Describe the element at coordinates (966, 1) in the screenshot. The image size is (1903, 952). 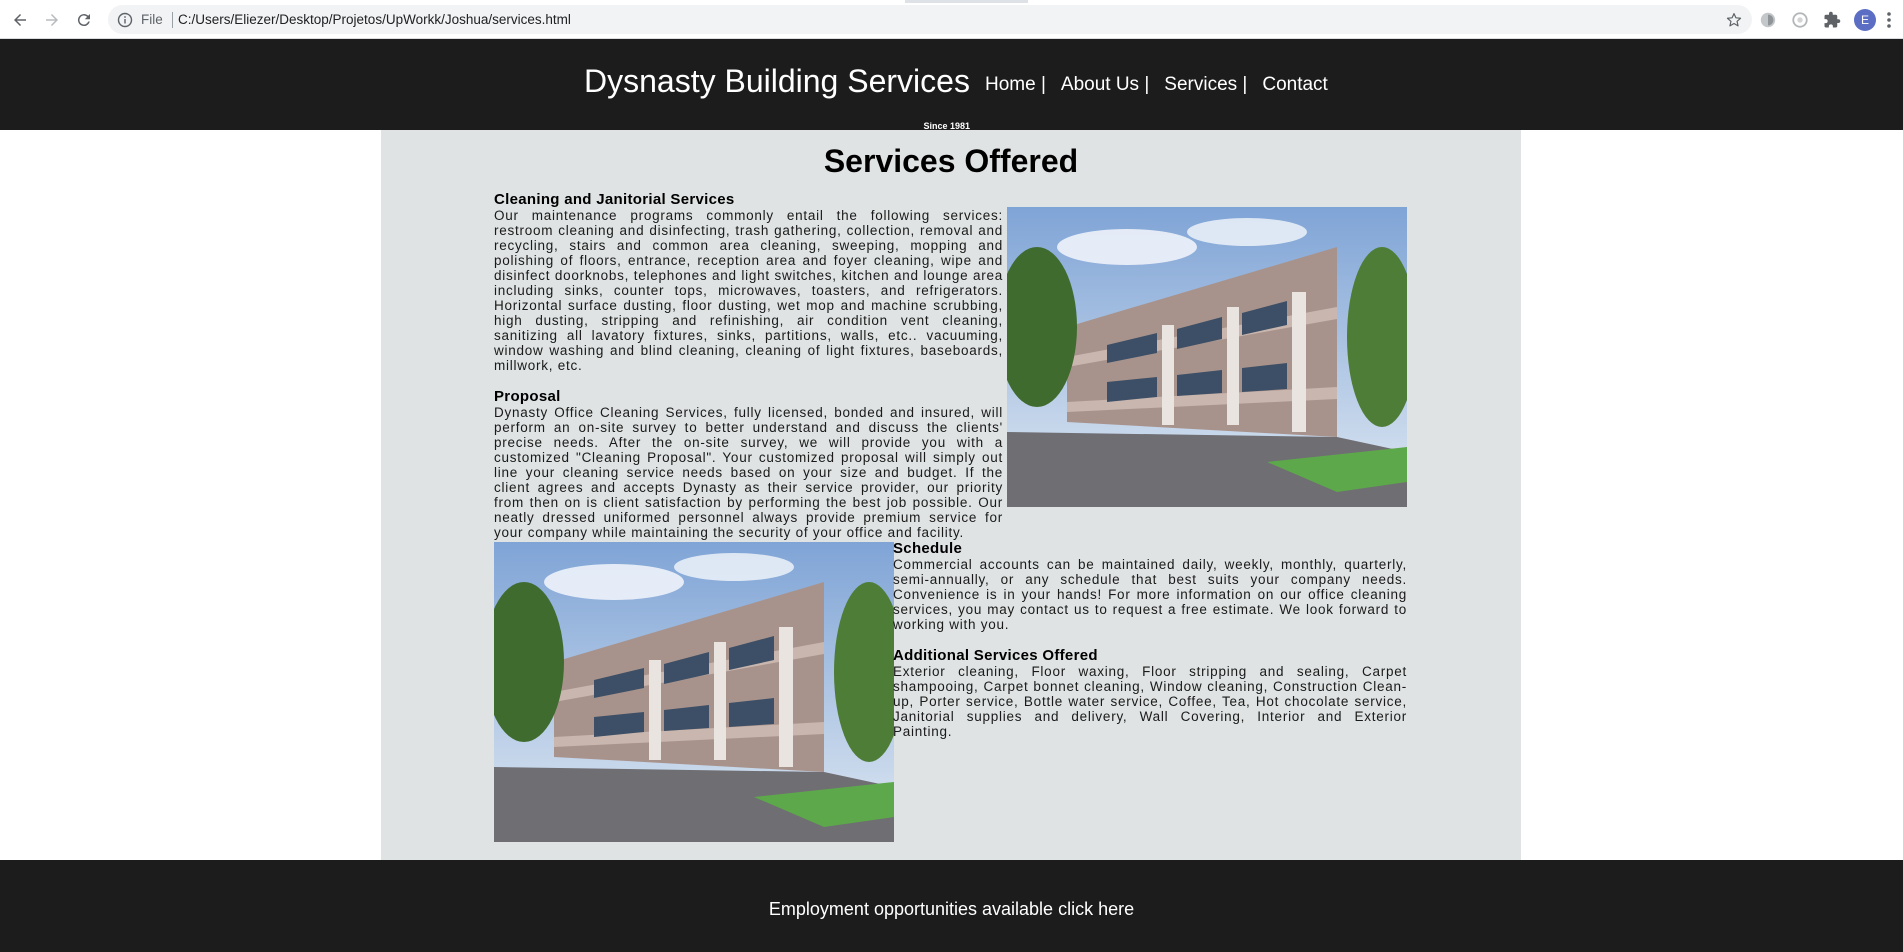
I see `tab-strip-edge` at that location.